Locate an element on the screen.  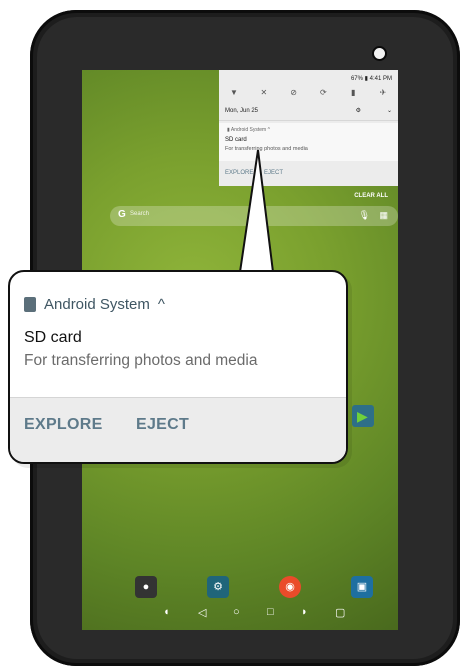
back-icon: ◁ is located at coordinates (202, 612).